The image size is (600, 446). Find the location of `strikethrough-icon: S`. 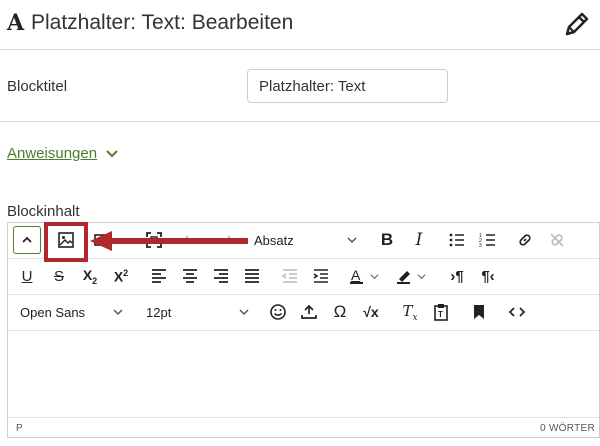

strikethrough-icon: S is located at coordinates (58, 276).